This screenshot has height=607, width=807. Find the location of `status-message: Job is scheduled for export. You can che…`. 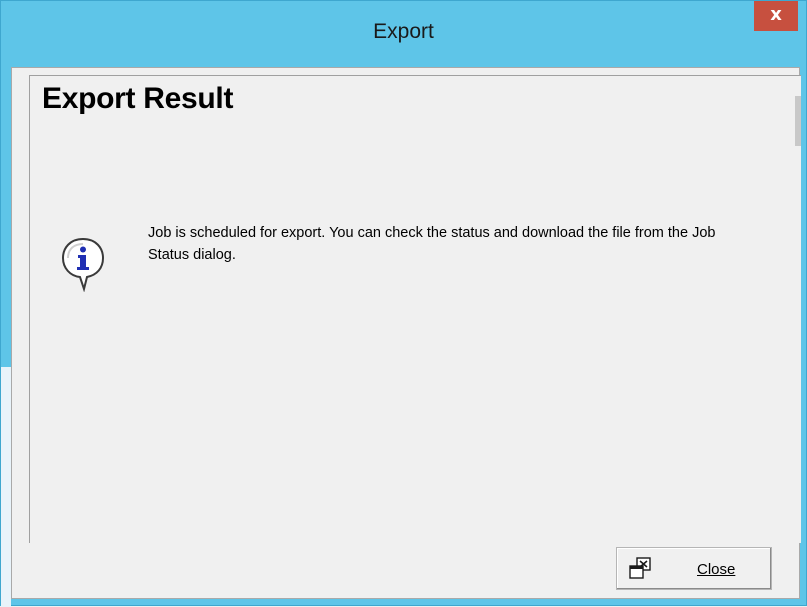

status-message: Job is scheduled for export. You can che… is located at coordinates (432, 244).